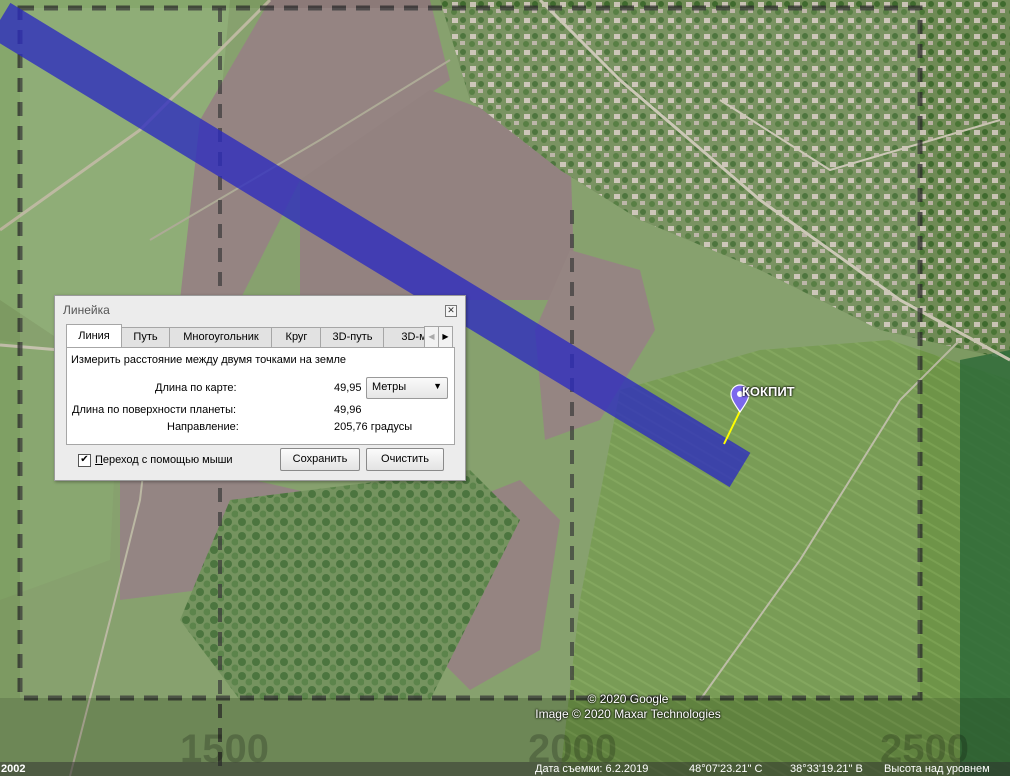  What do you see at coordinates (431, 337) in the screenshot?
I see `tab-scroll-left-icon: ◀` at bounding box center [431, 337].